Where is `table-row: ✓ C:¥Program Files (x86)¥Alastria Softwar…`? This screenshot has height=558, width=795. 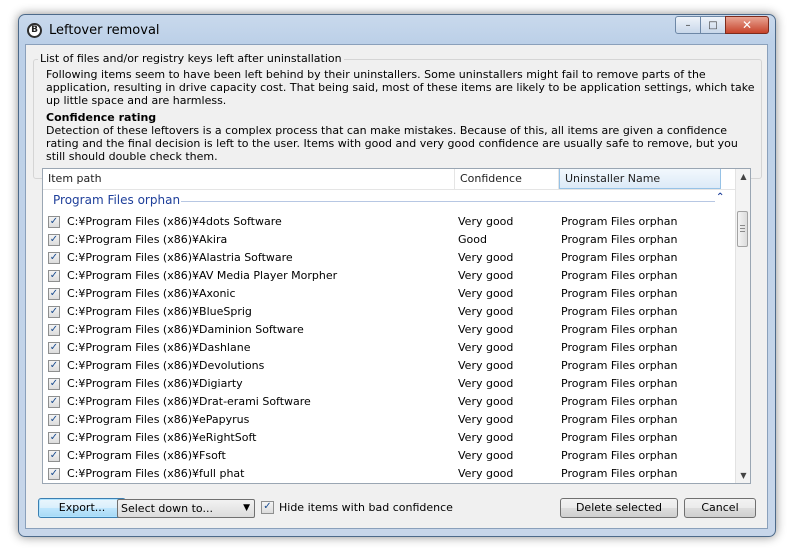 table-row: ✓ C:¥Program Files (x86)¥Alastria Softwar… is located at coordinates (389, 258).